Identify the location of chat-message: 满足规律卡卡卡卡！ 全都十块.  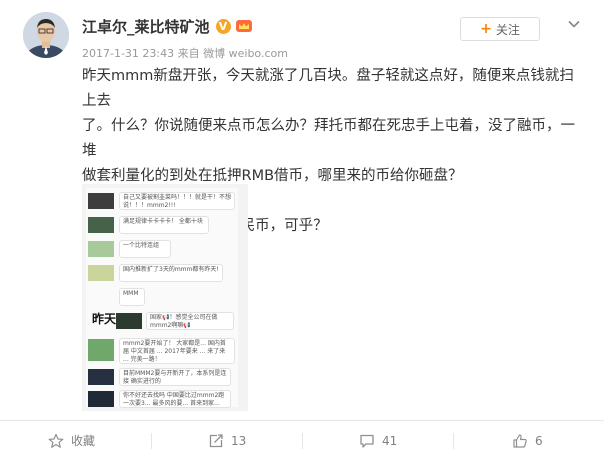
(162, 225).